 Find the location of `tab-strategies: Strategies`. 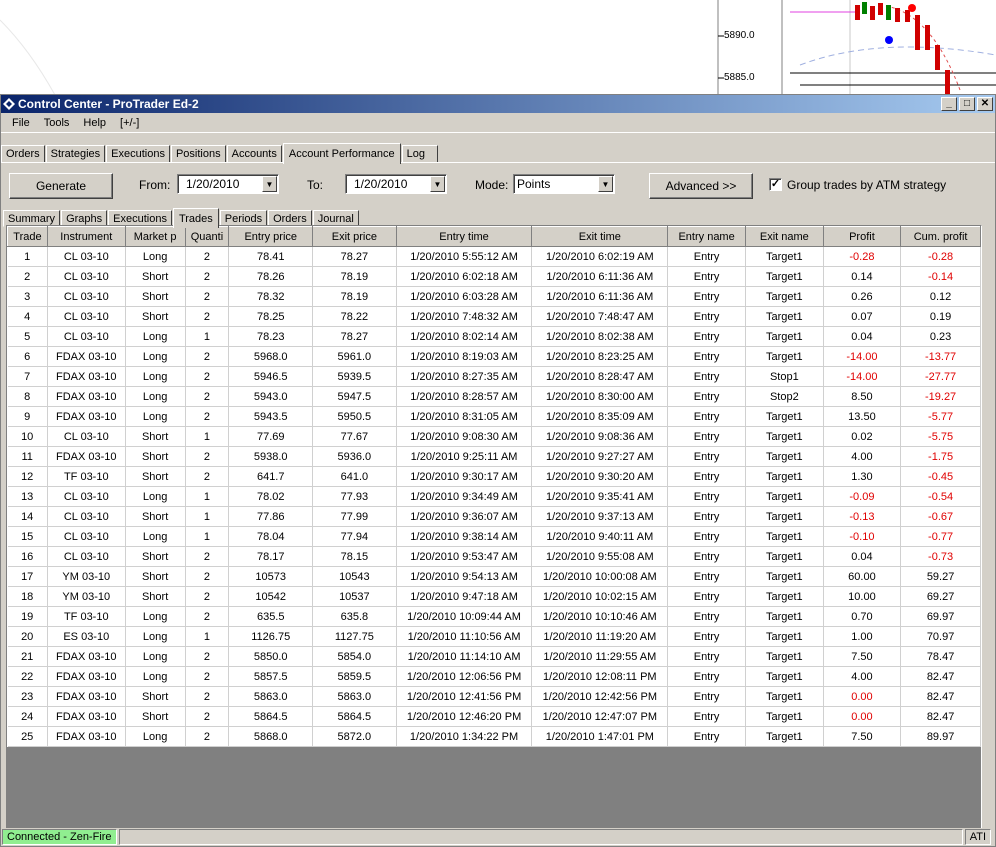

tab-strategies: Strategies is located at coordinates (75, 154).